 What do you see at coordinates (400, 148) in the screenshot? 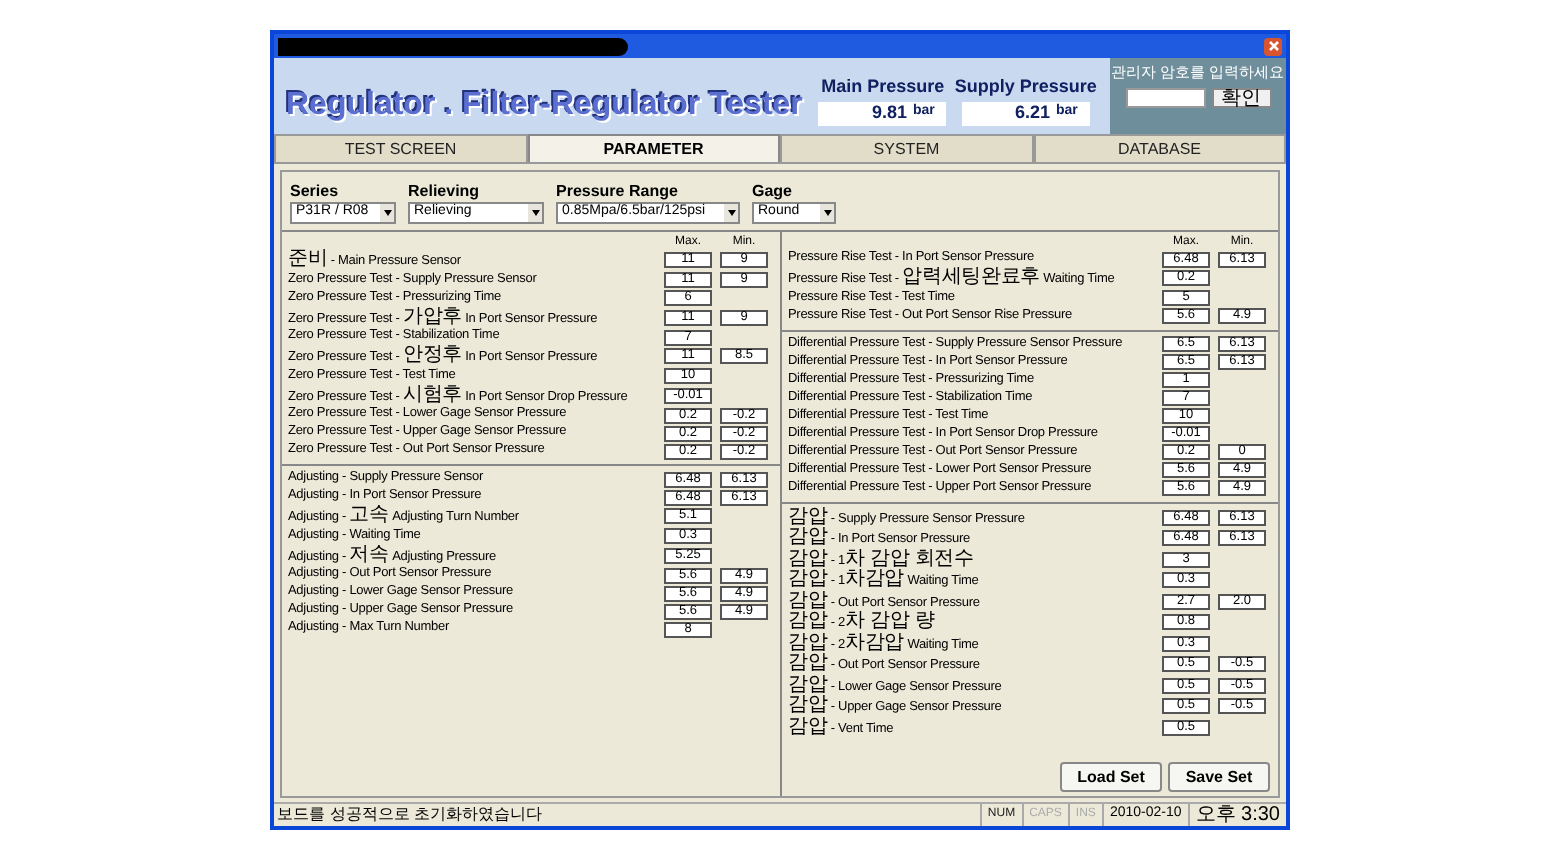
I see `tab: TEST SCREEN` at bounding box center [400, 148].